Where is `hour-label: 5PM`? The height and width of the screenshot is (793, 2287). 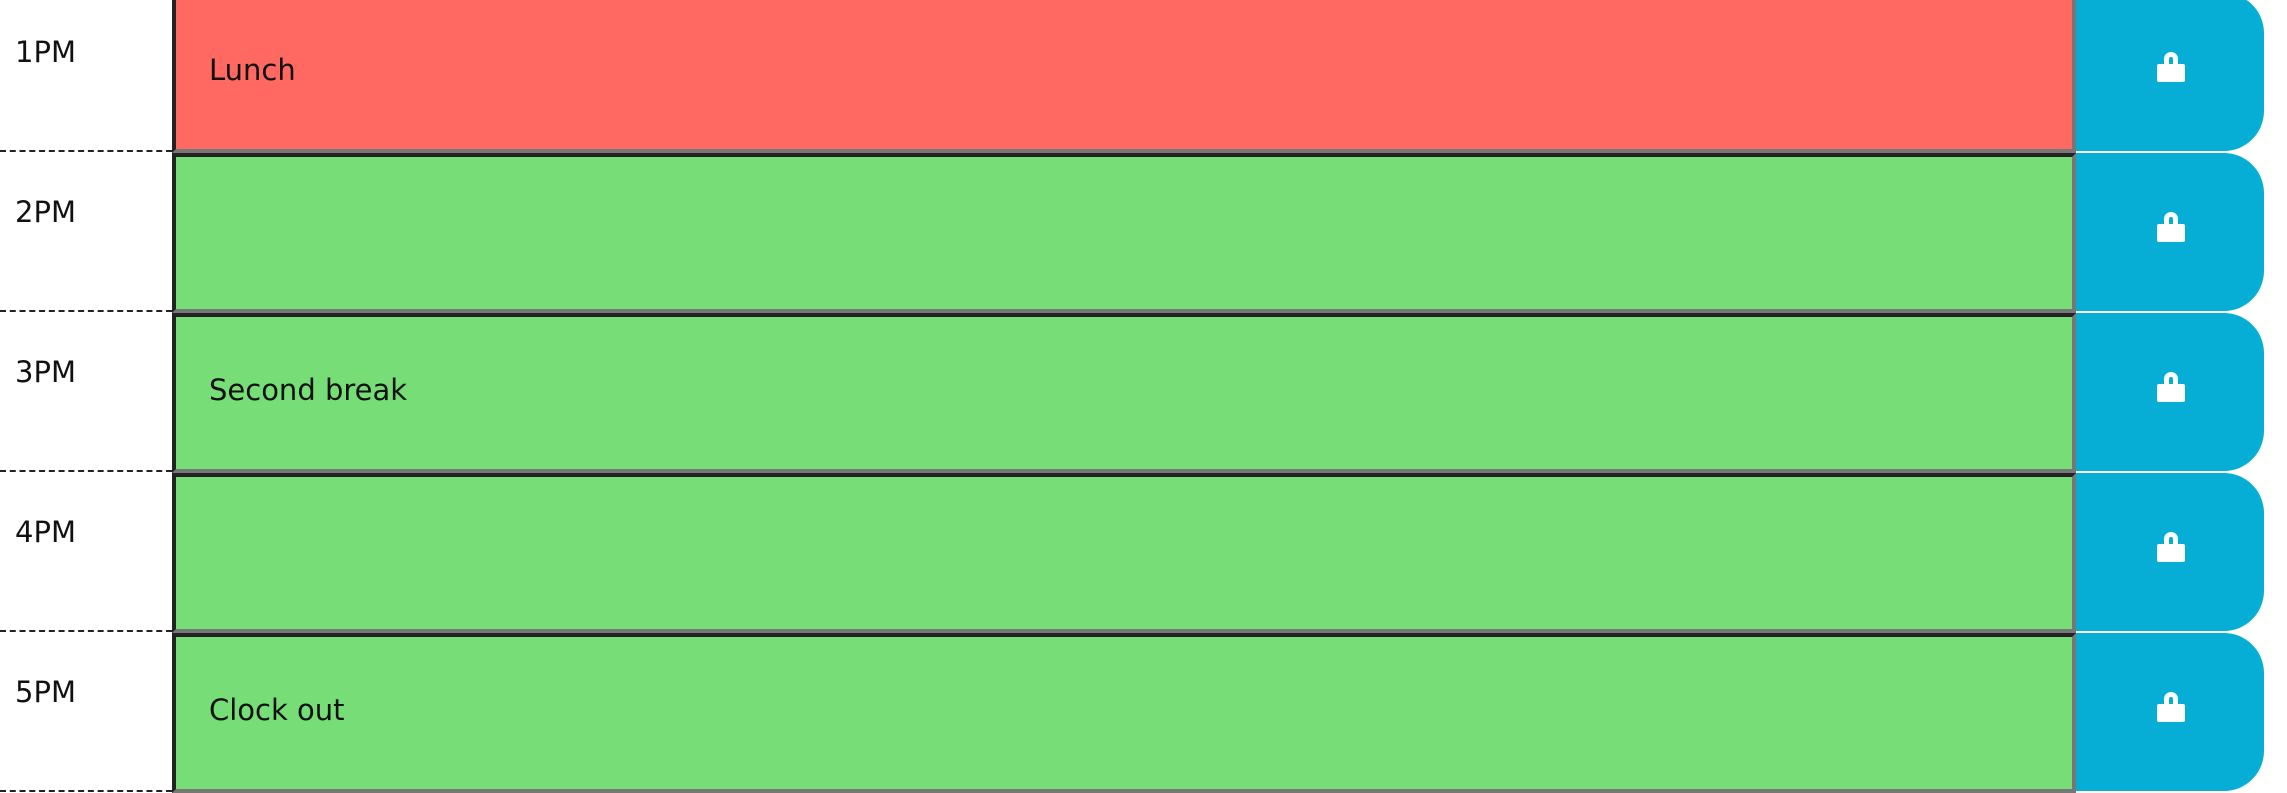 hour-label: 5PM is located at coordinates (86, 712).